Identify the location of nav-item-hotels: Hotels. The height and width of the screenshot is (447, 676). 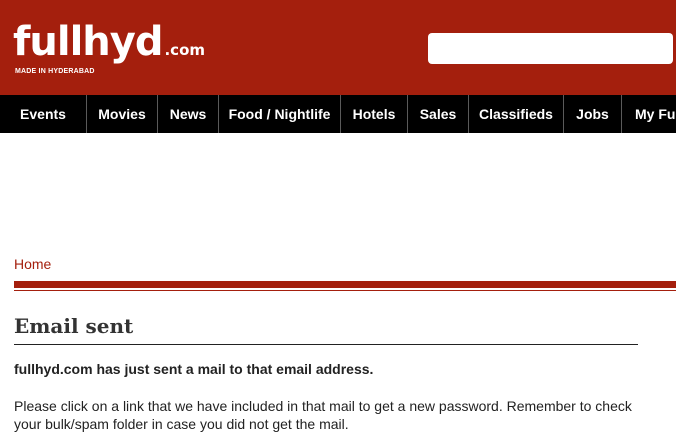
(374, 114).